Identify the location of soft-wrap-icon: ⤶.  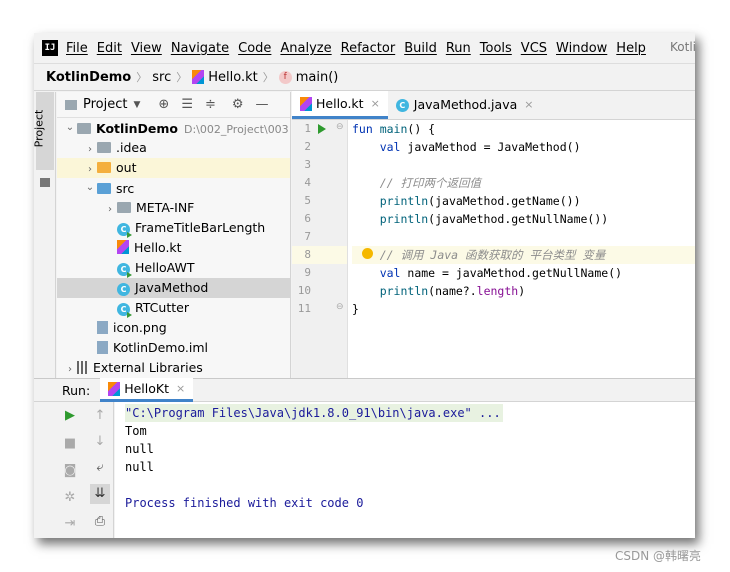
(100, 468).